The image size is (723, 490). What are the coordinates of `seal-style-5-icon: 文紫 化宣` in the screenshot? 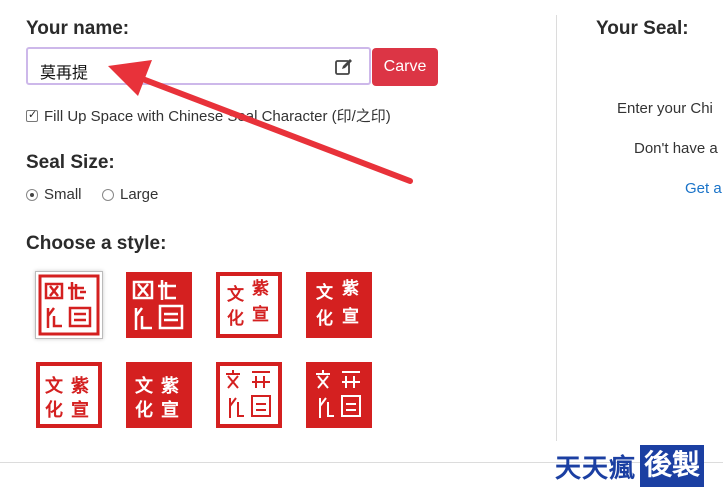 It's located at (69, 395).